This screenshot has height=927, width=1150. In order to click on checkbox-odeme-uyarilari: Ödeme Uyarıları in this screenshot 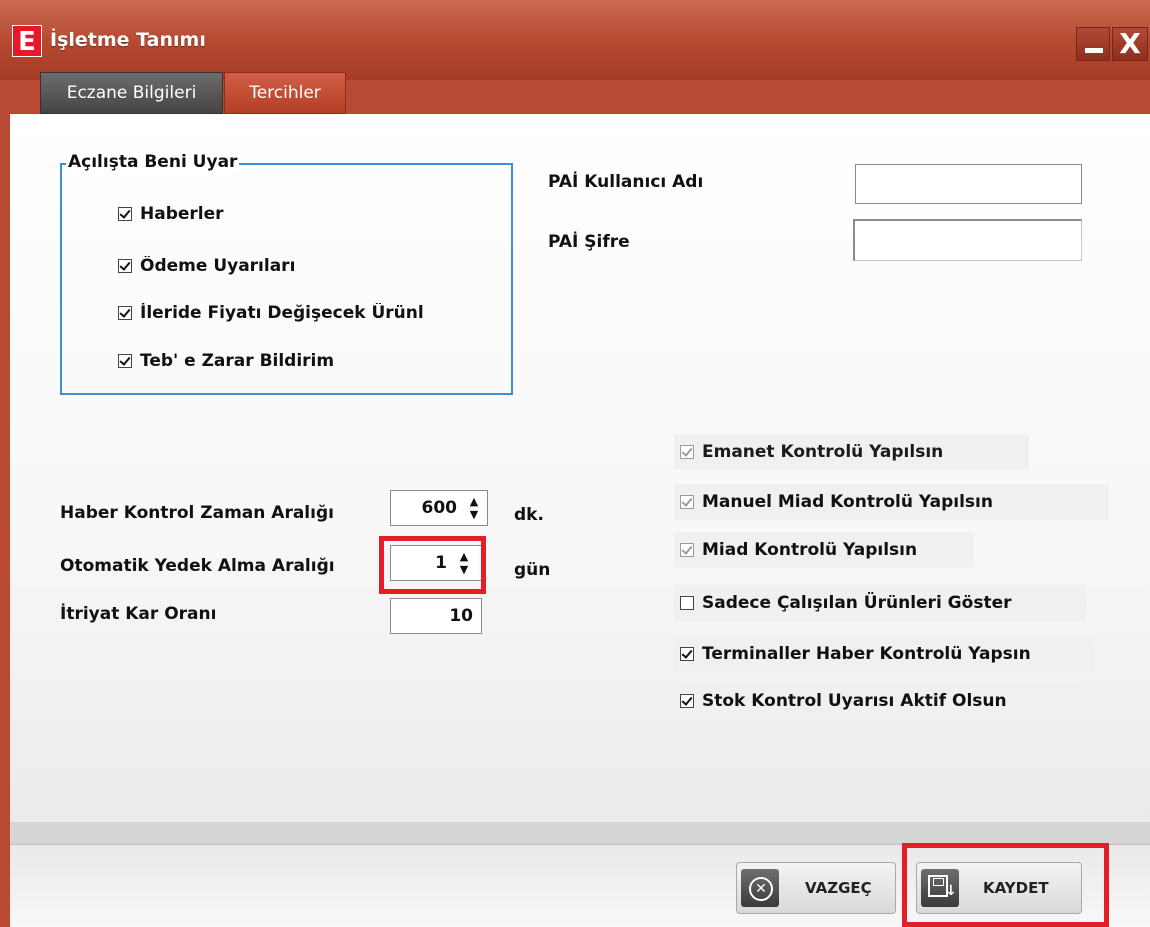, I will do `click(206, 266)`.